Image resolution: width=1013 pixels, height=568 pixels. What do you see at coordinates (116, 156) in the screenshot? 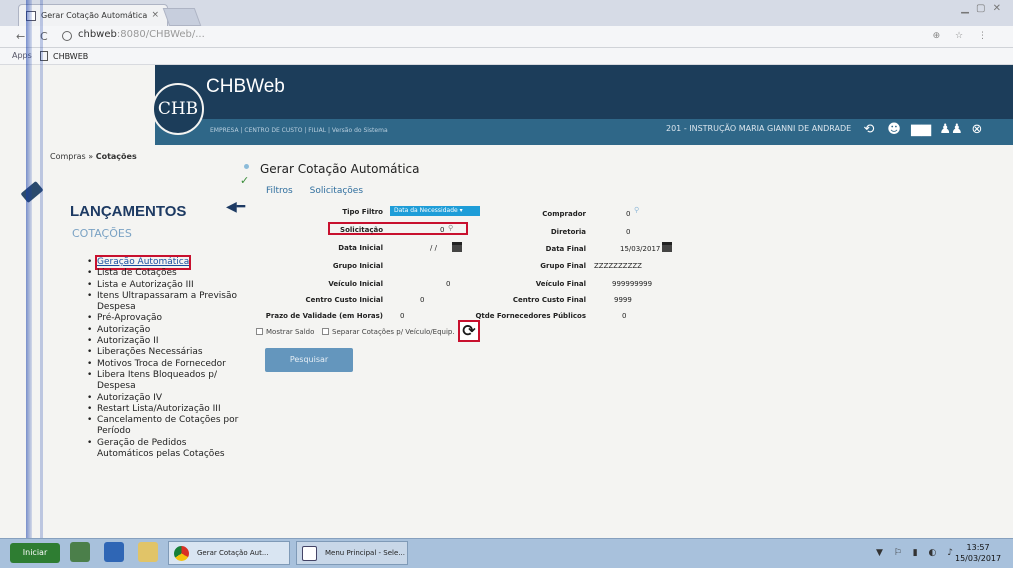
I see `breadcrumb-current: Cotações` at bounding box center [116, 156].